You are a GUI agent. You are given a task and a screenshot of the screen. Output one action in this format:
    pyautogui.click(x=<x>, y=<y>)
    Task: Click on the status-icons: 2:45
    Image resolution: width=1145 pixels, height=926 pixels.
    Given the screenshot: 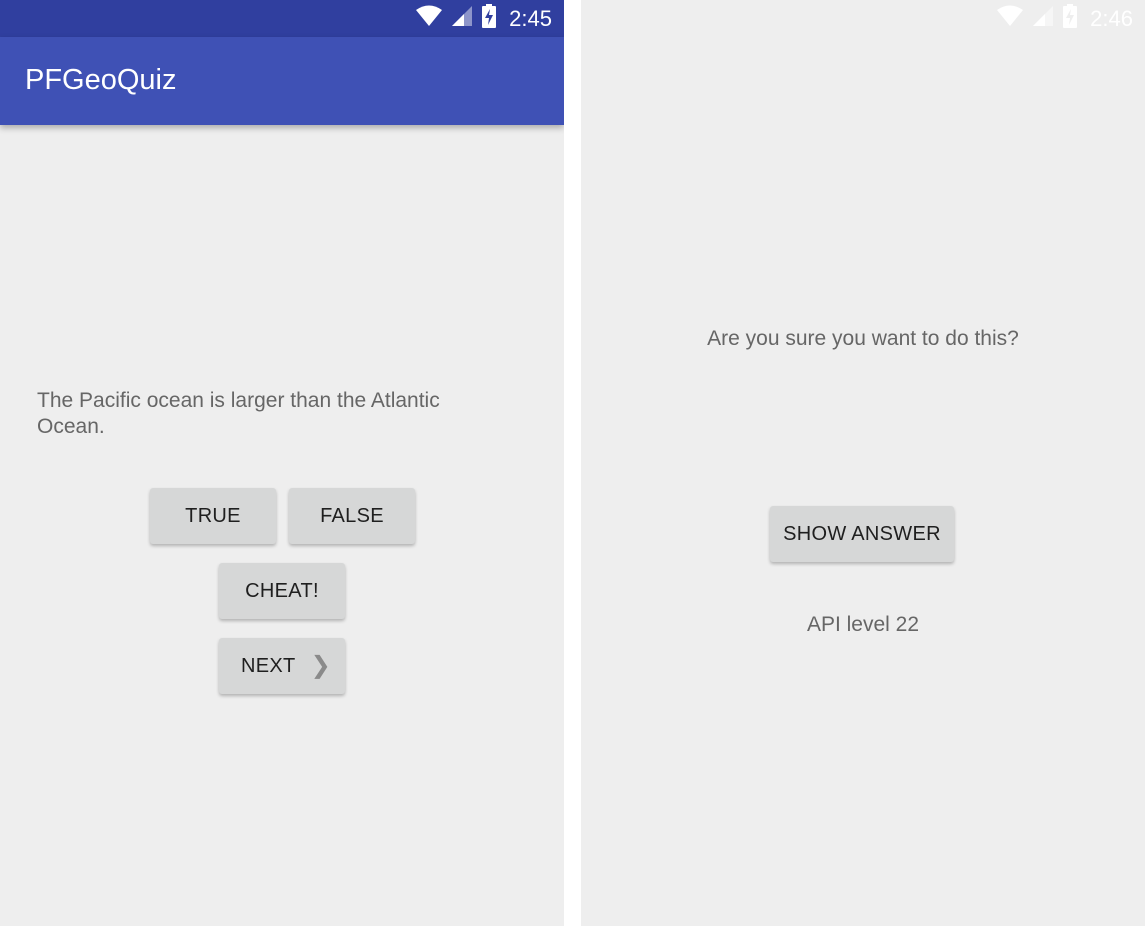 What is the action you would take?
    pyautogui.click(x=483, y=18)
    